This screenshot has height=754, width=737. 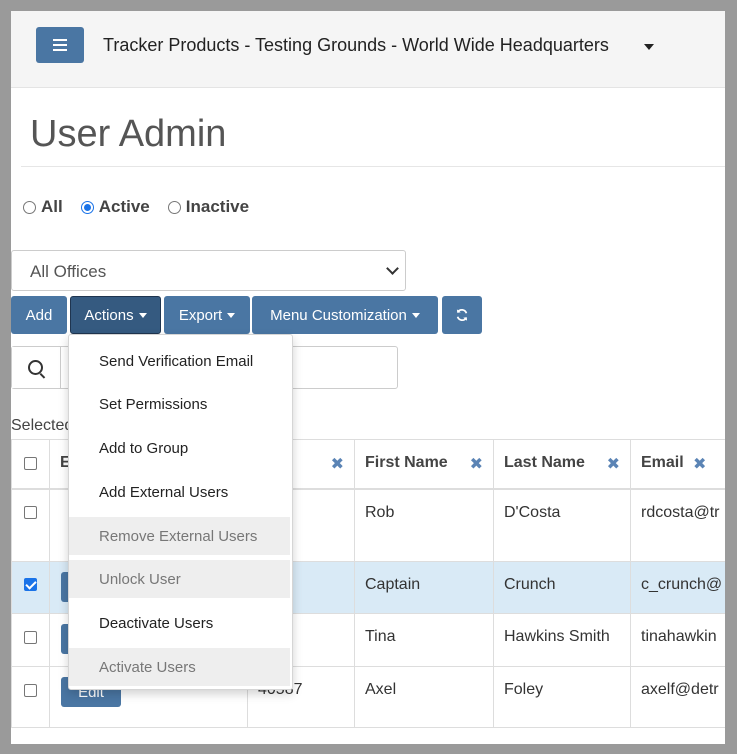 I want to click on refresh-icon, so click(x=462, y=315).